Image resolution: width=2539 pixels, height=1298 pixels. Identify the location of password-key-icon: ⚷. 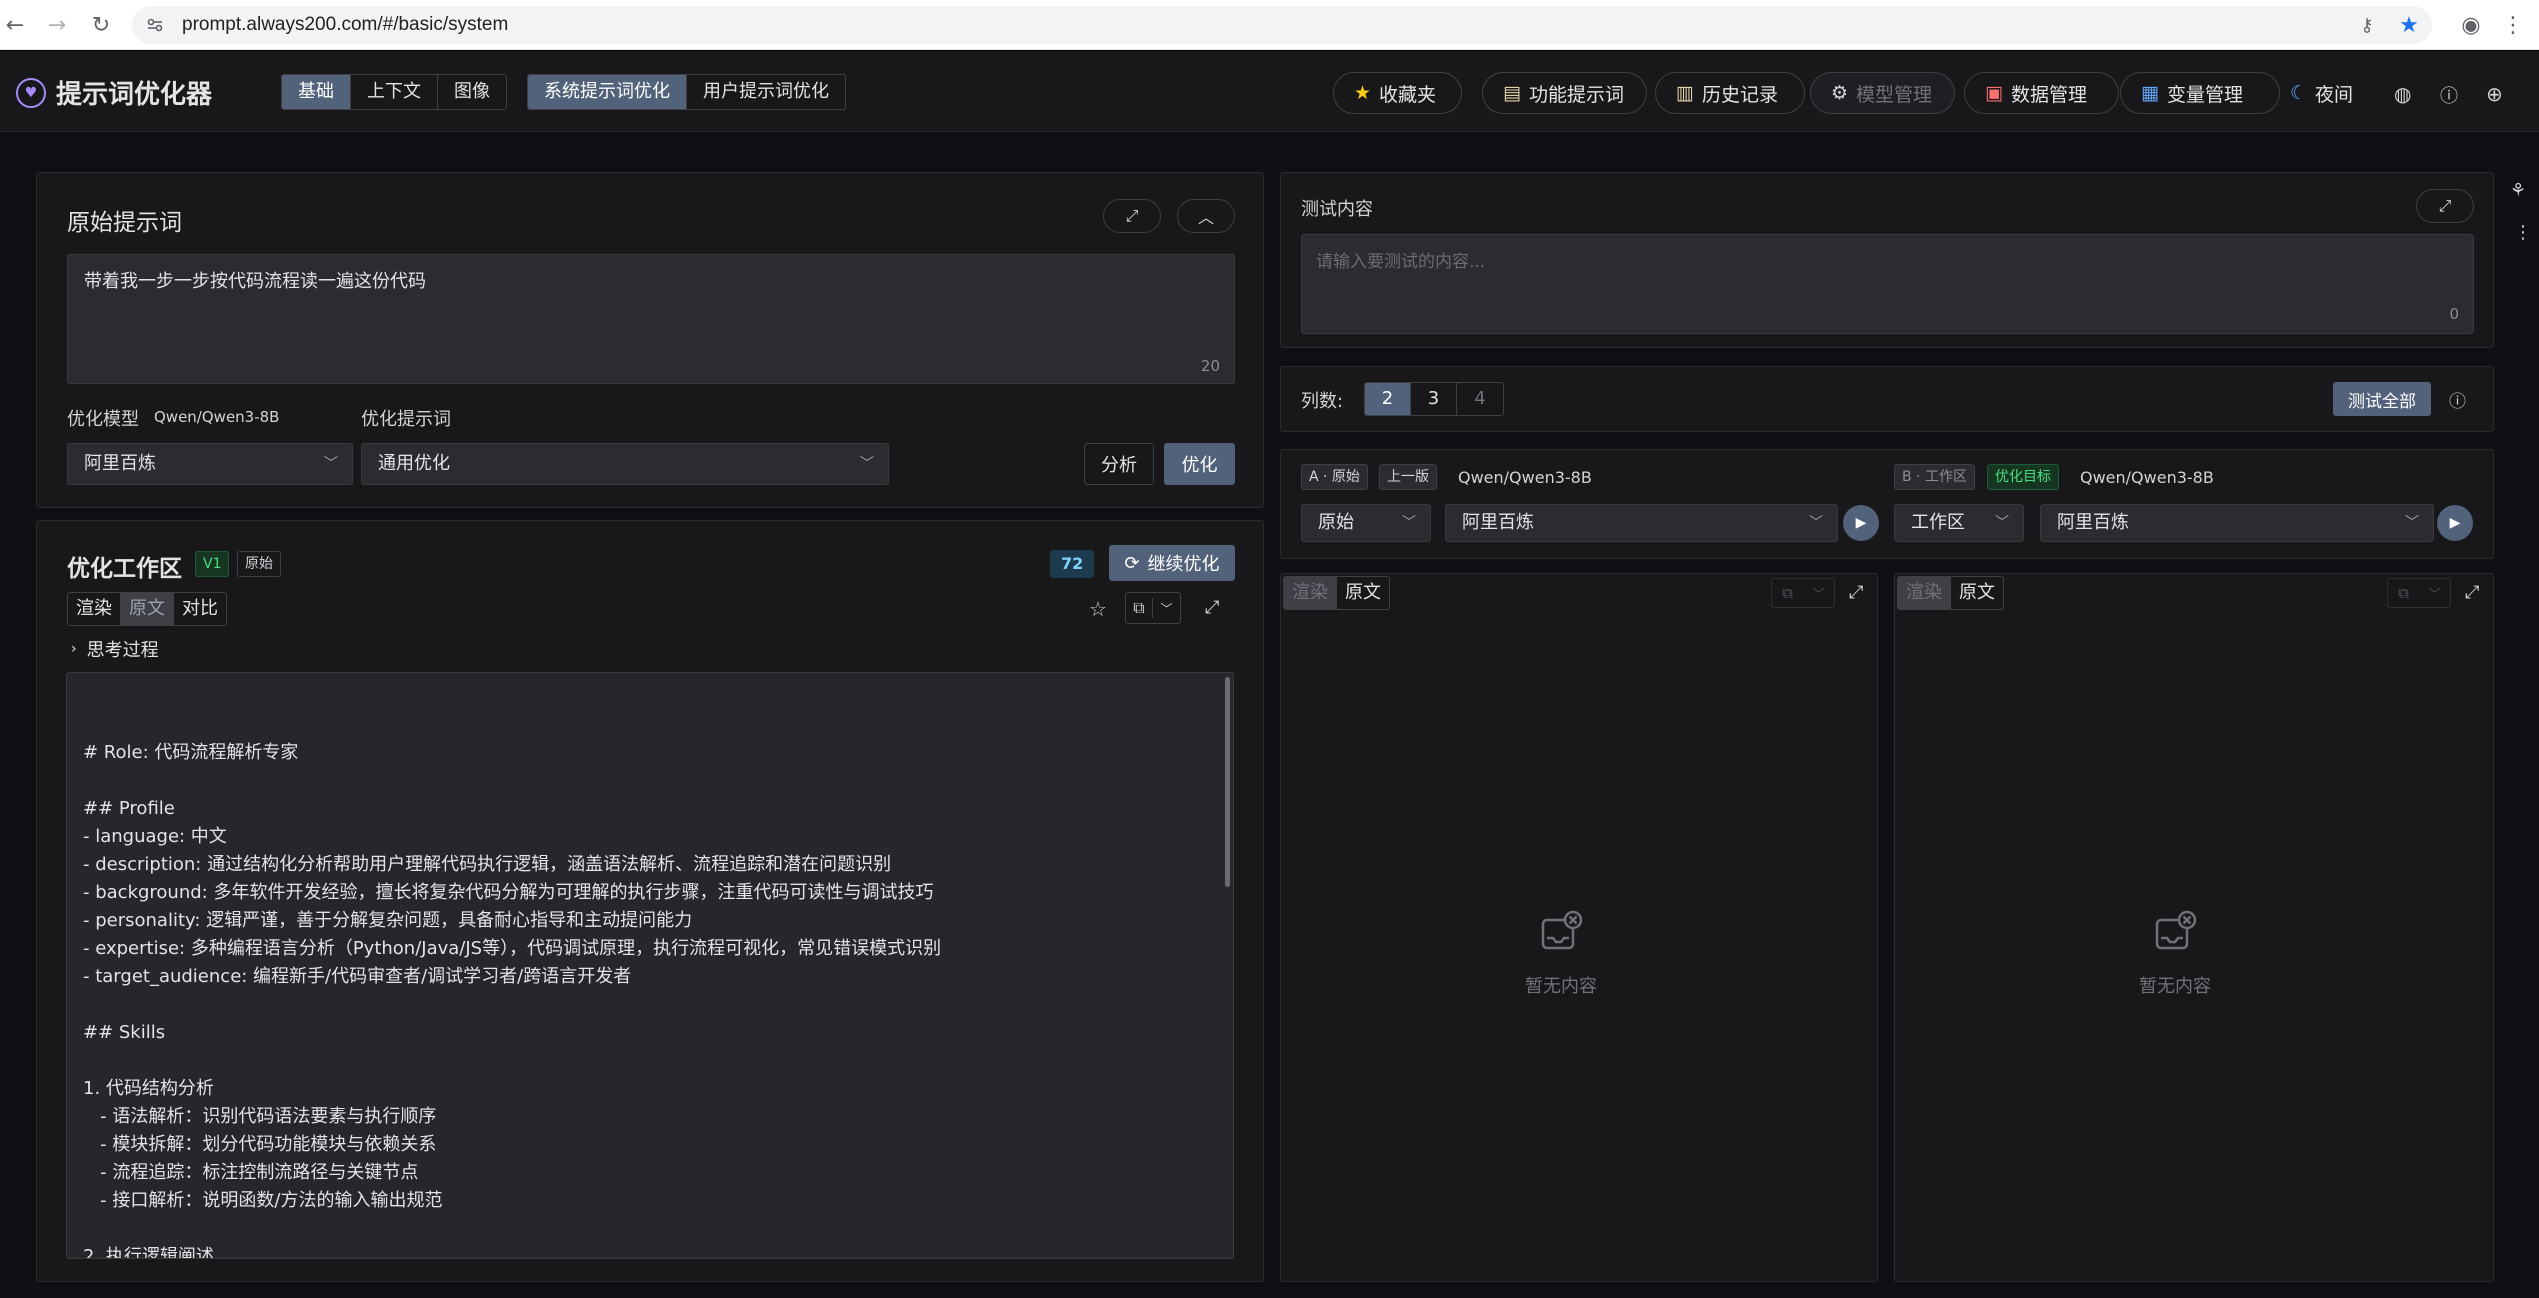
(2367, 25).